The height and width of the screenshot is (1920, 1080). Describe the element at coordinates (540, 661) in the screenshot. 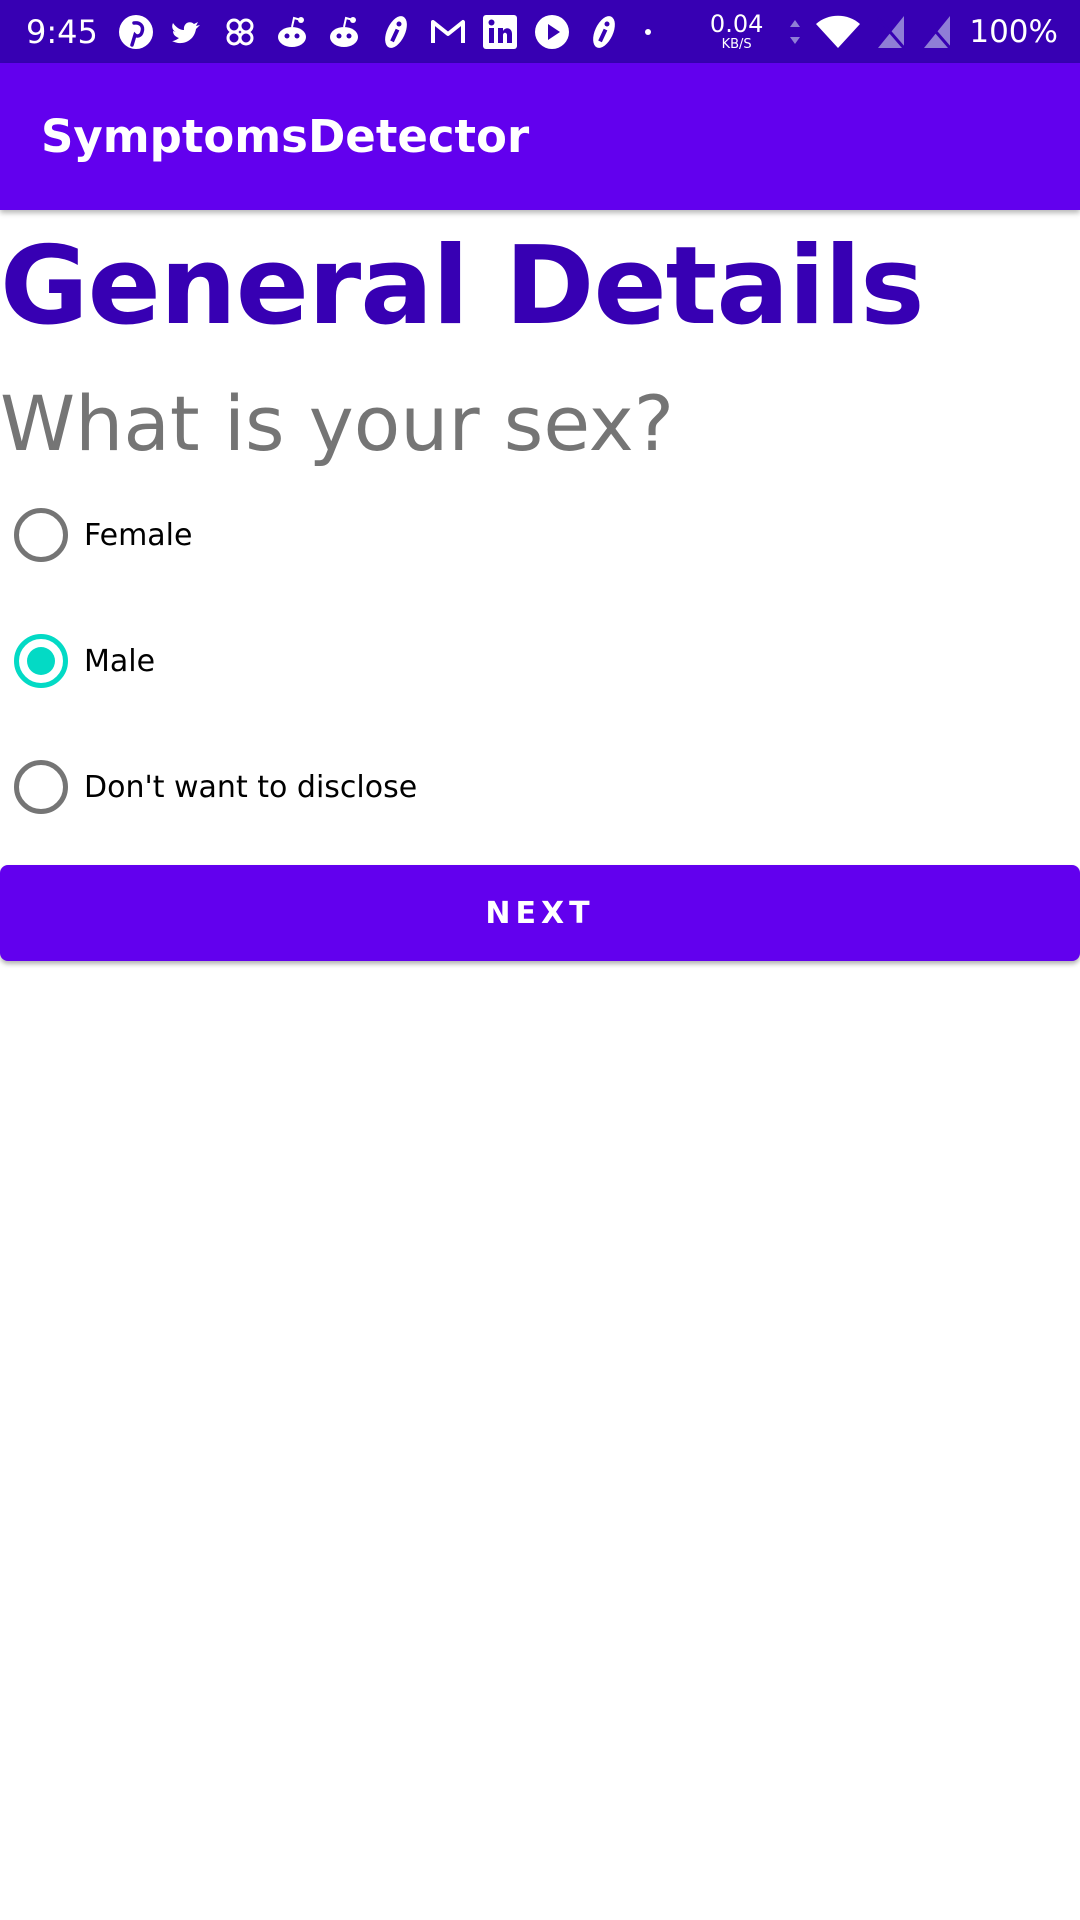

I see `radio-option-male: Male` at that location.